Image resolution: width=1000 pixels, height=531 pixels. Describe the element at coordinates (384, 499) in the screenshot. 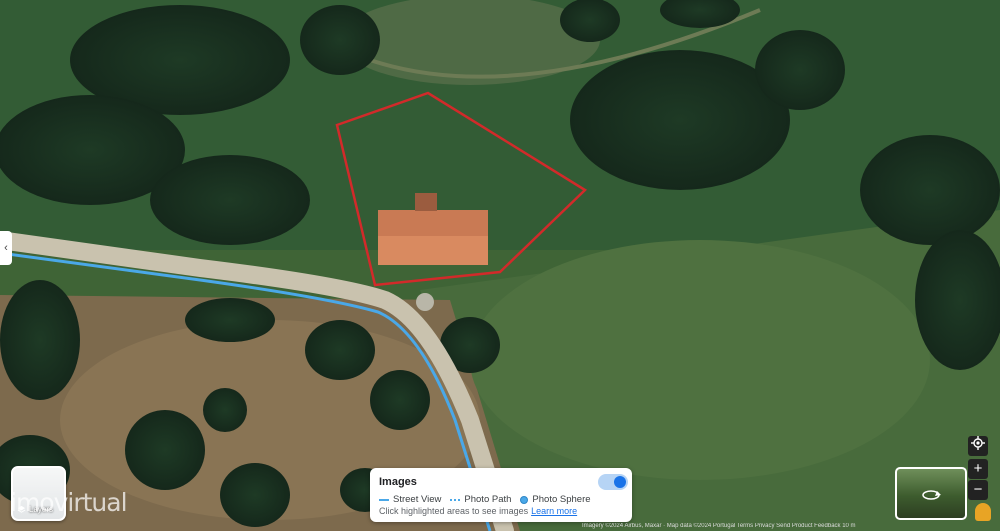

I see `street-view-line-icon` at that location.